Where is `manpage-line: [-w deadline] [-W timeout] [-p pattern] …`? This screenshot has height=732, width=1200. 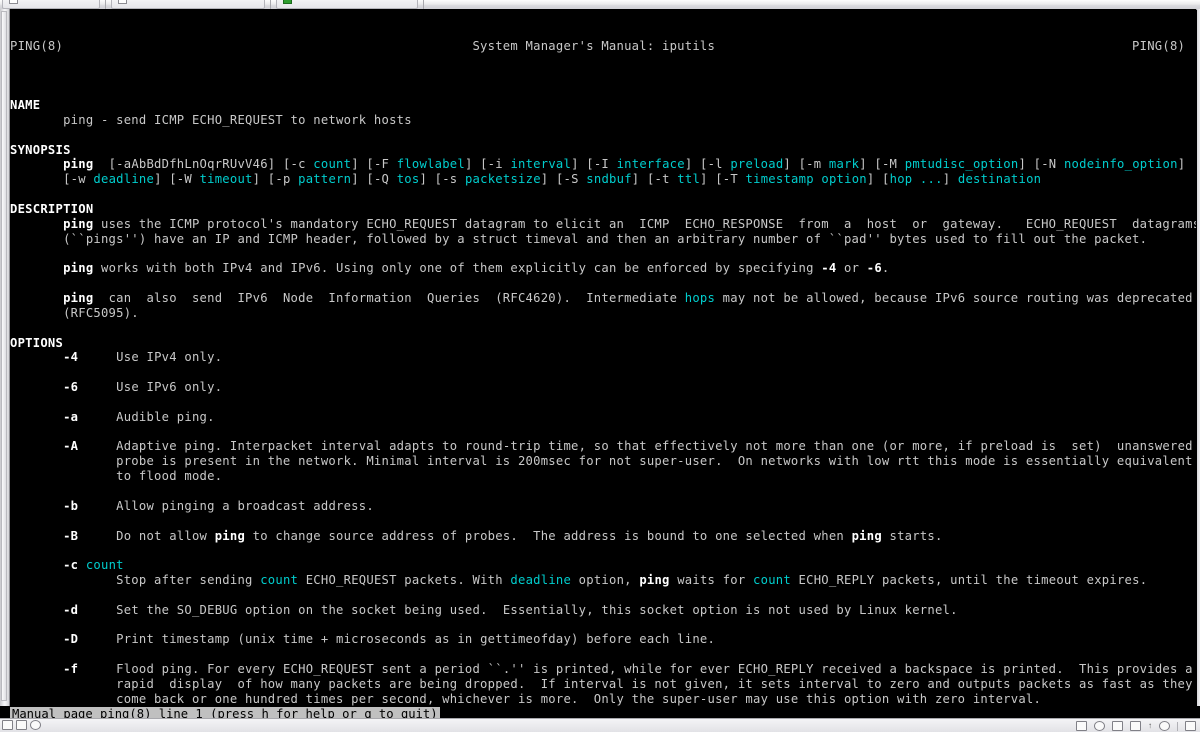 manpage-line: [-w deadline] [-W timeout] [-p pattern] … is located at coordinates (526, 179).